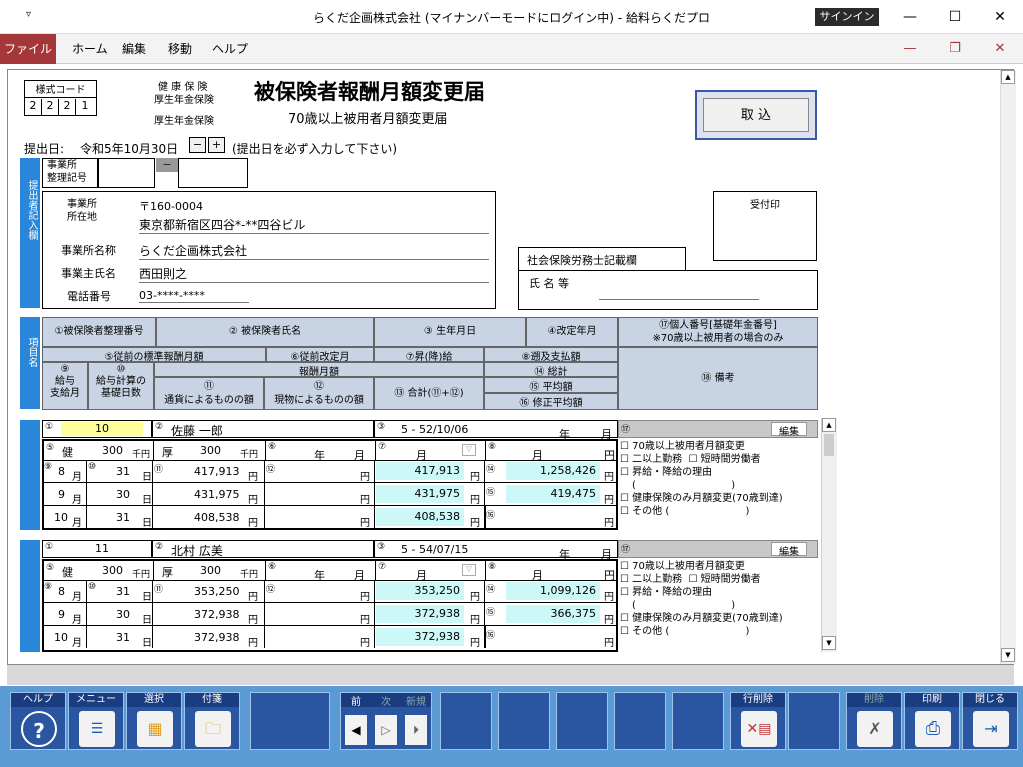  I want to click on cash-amount: 408,538, so click(217, 517).